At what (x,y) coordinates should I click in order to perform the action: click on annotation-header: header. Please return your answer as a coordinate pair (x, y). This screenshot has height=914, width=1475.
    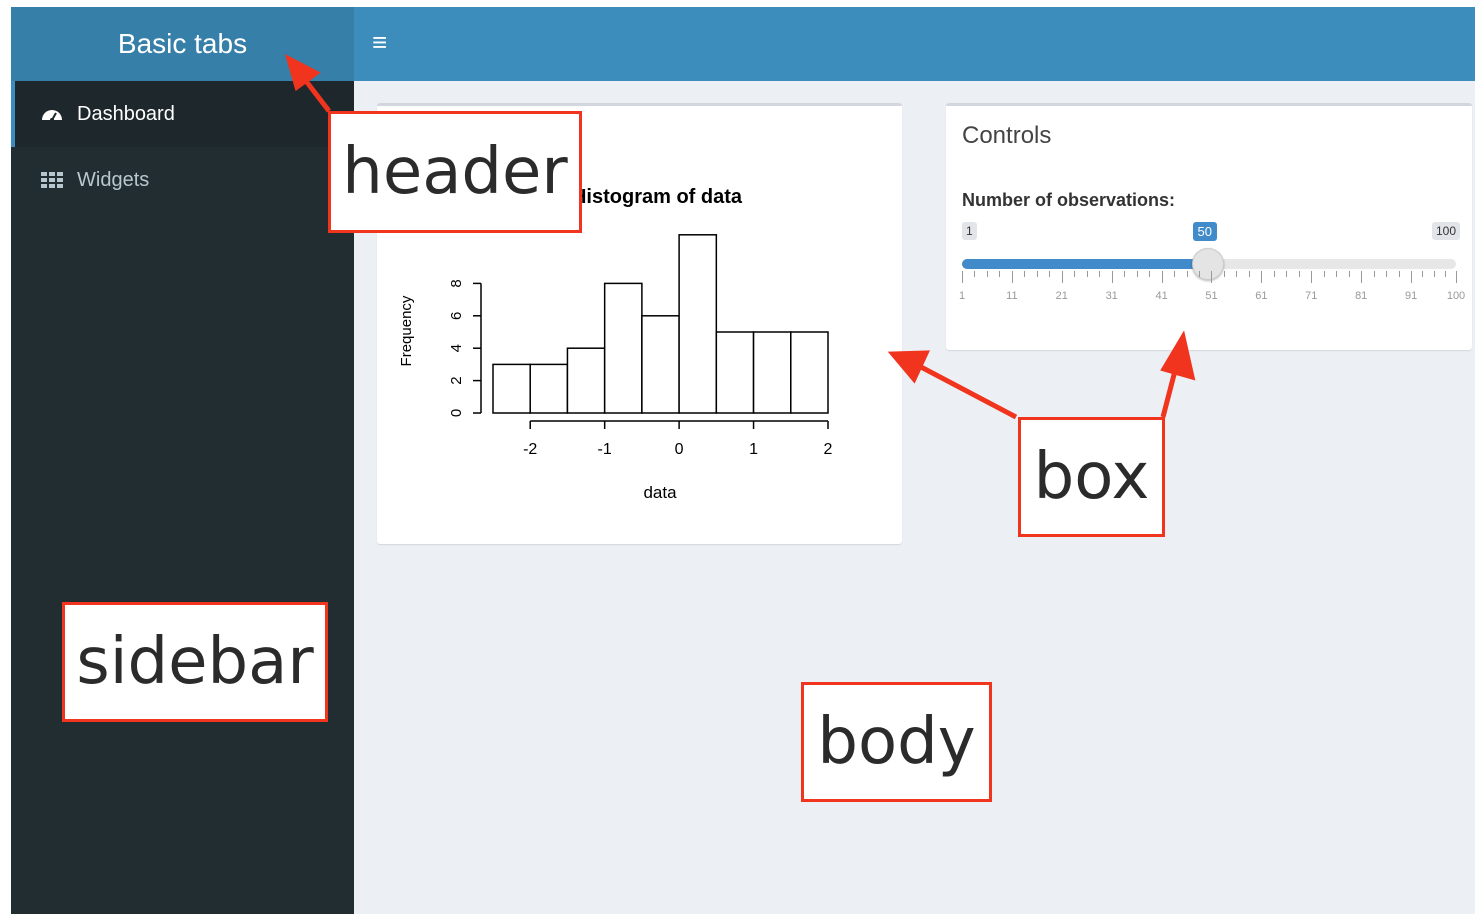
    Looking at the image, I should click on (455, 172).